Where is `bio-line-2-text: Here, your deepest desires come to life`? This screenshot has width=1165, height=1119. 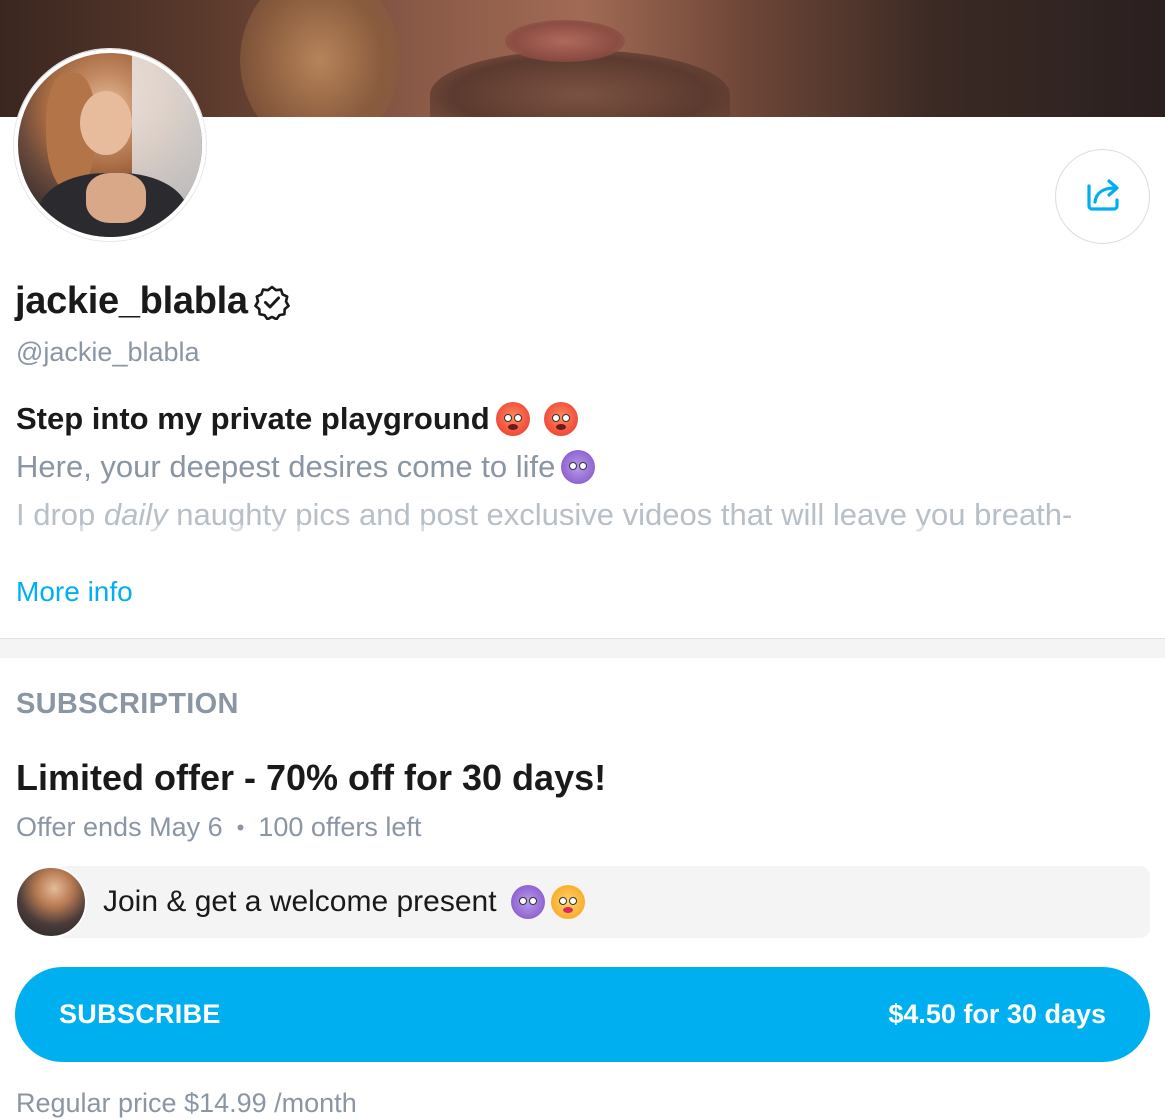 bio-line-2-text: Here, your deepest desires come to life is located at coordinates (286, 466).